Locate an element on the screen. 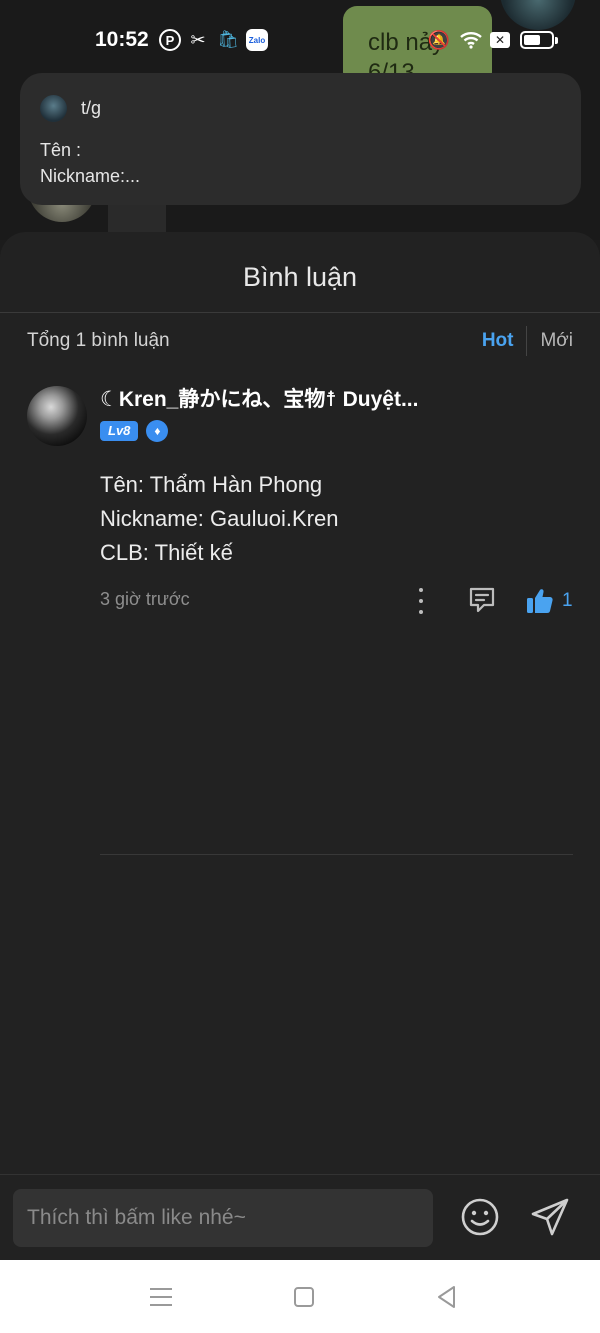  back-icon is located at coordinates (447, 1297).